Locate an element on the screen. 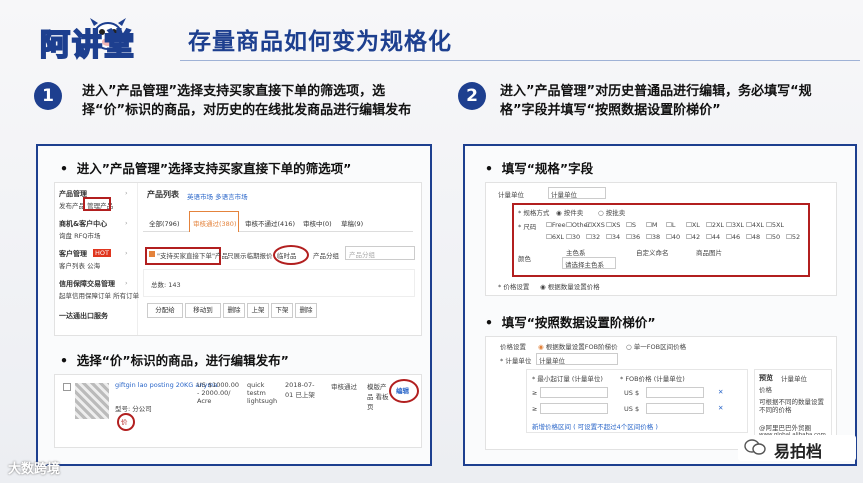 Image resolution: width=863 pixels, height=483 pixels. spec-mode-by-piece-label: 按件卖 is located at coordinates (573, 213).